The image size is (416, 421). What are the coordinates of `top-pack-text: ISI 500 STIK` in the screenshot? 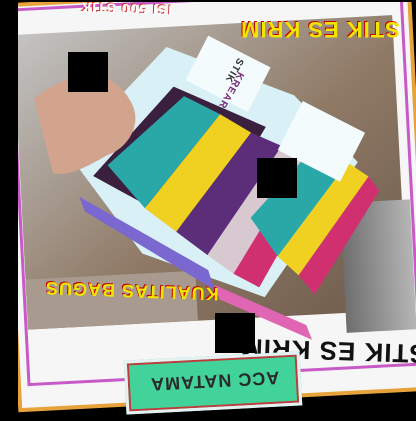 It's located at (126, 9).